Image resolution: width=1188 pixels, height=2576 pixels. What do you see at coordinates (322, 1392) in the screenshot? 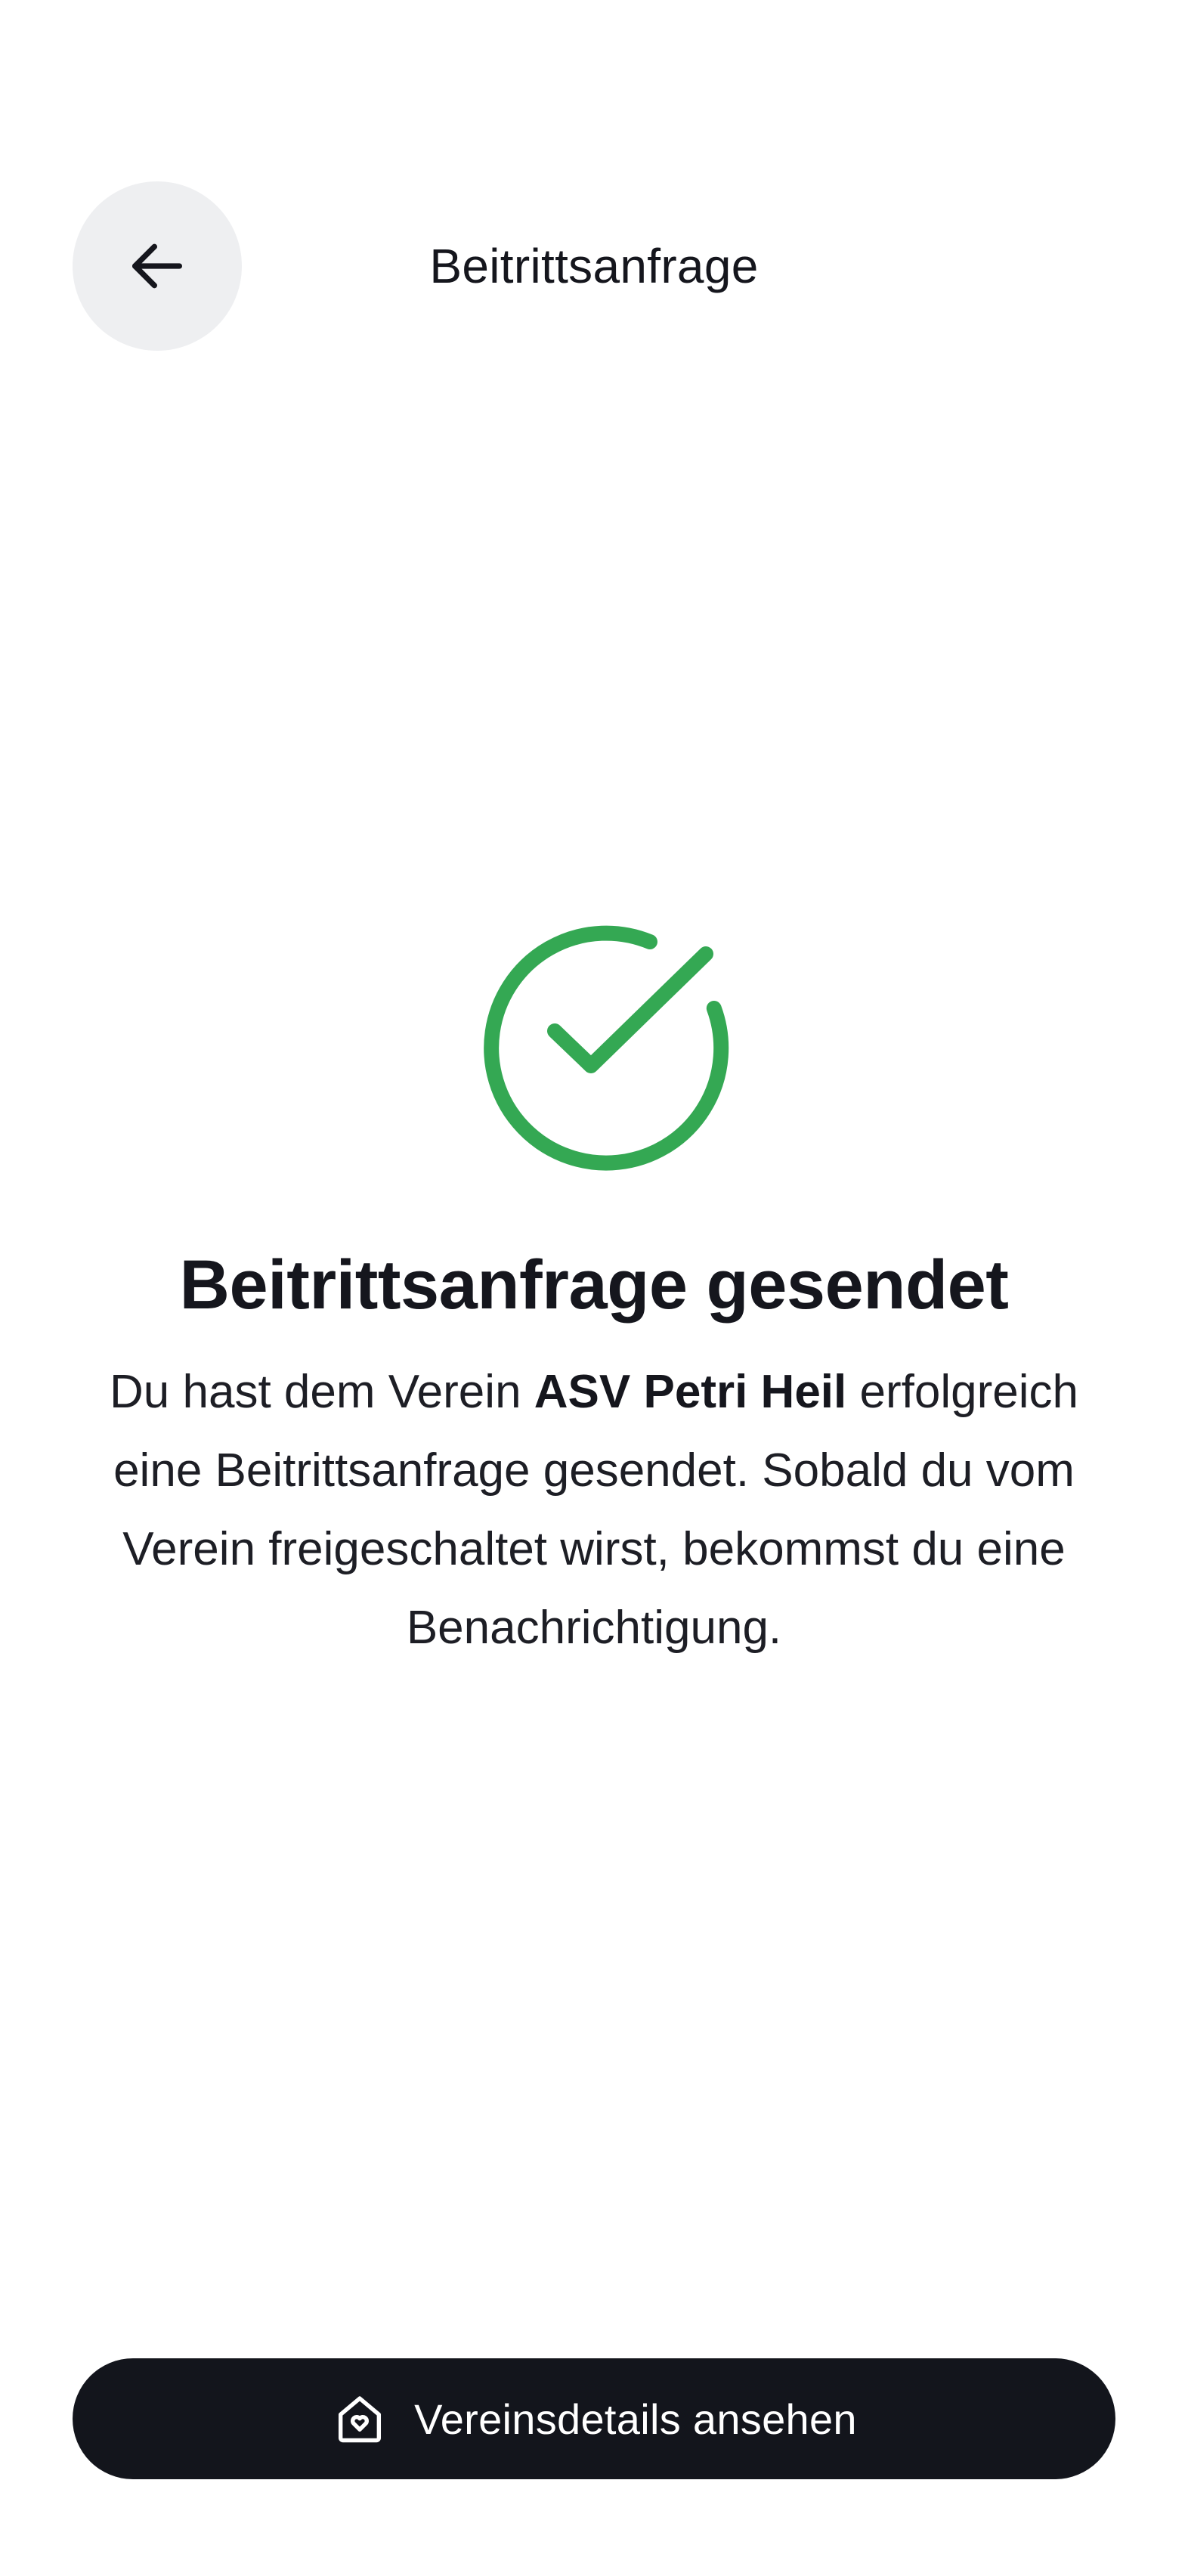
I see `message-prefix: Du hast dem Verein` at bounding box center [322, 1392].